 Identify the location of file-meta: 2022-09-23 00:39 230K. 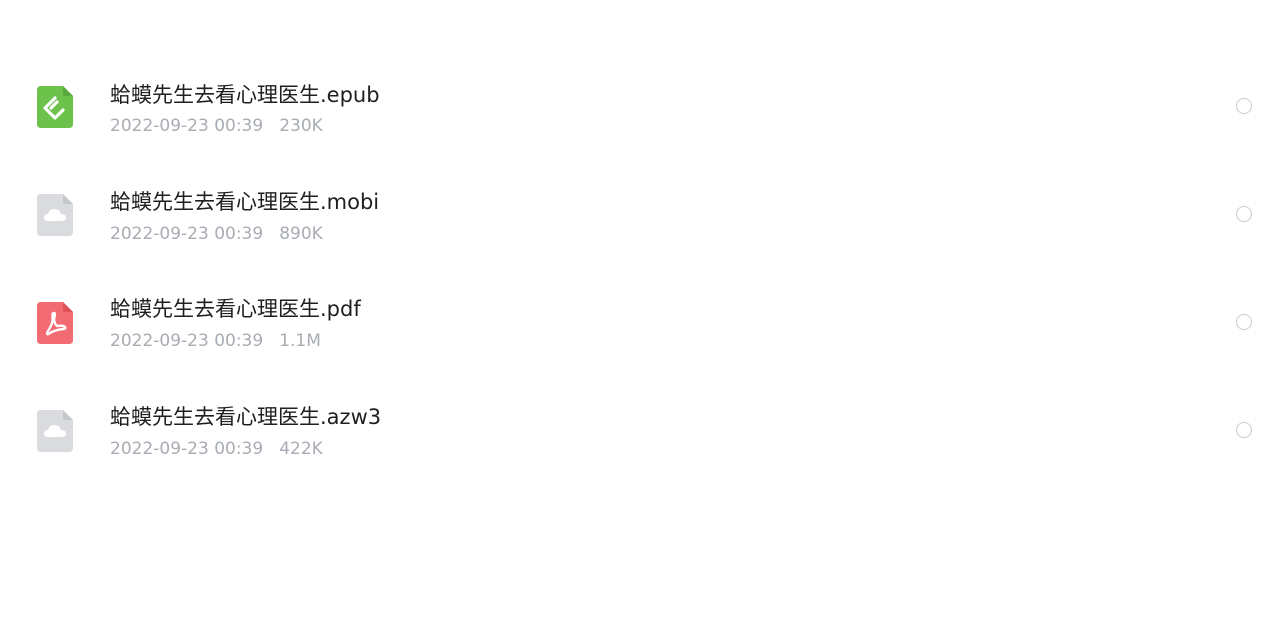
(216, 126).